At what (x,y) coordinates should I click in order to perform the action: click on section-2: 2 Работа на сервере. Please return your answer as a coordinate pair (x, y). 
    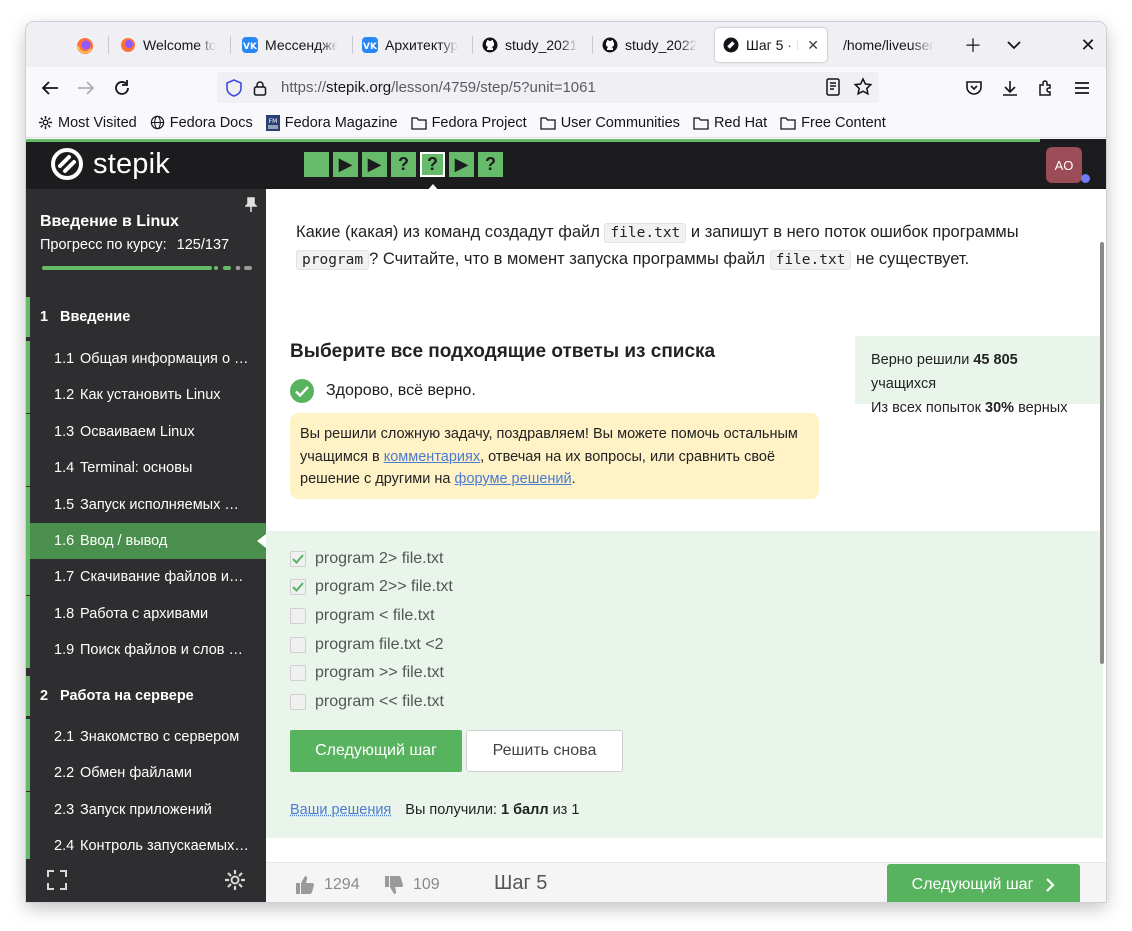
    Looking at the image, I should click on (146, 696).